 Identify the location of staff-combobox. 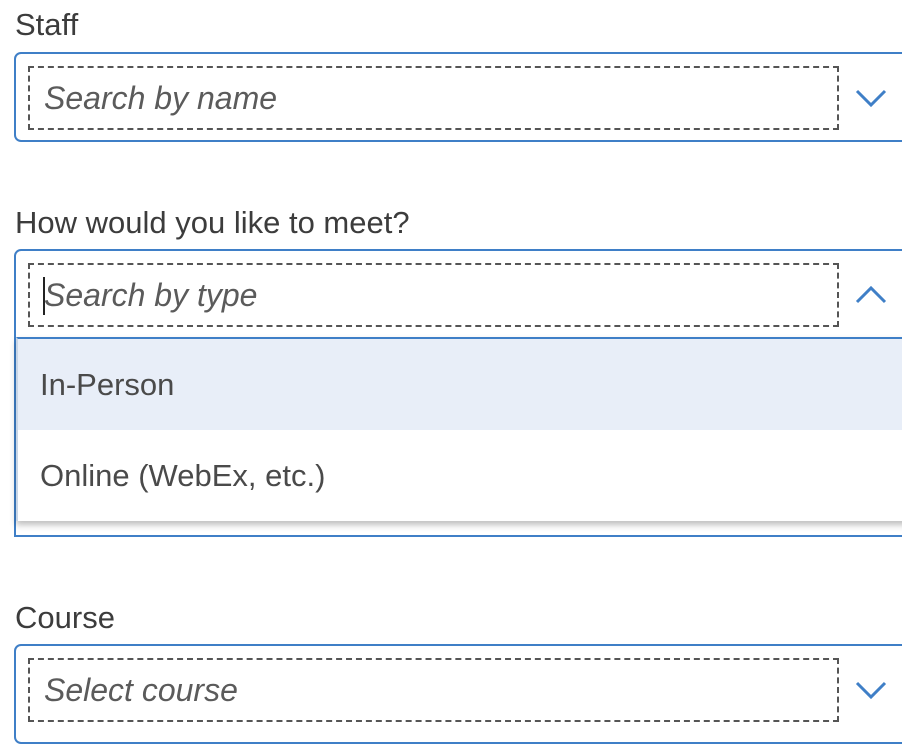
(458, 97).